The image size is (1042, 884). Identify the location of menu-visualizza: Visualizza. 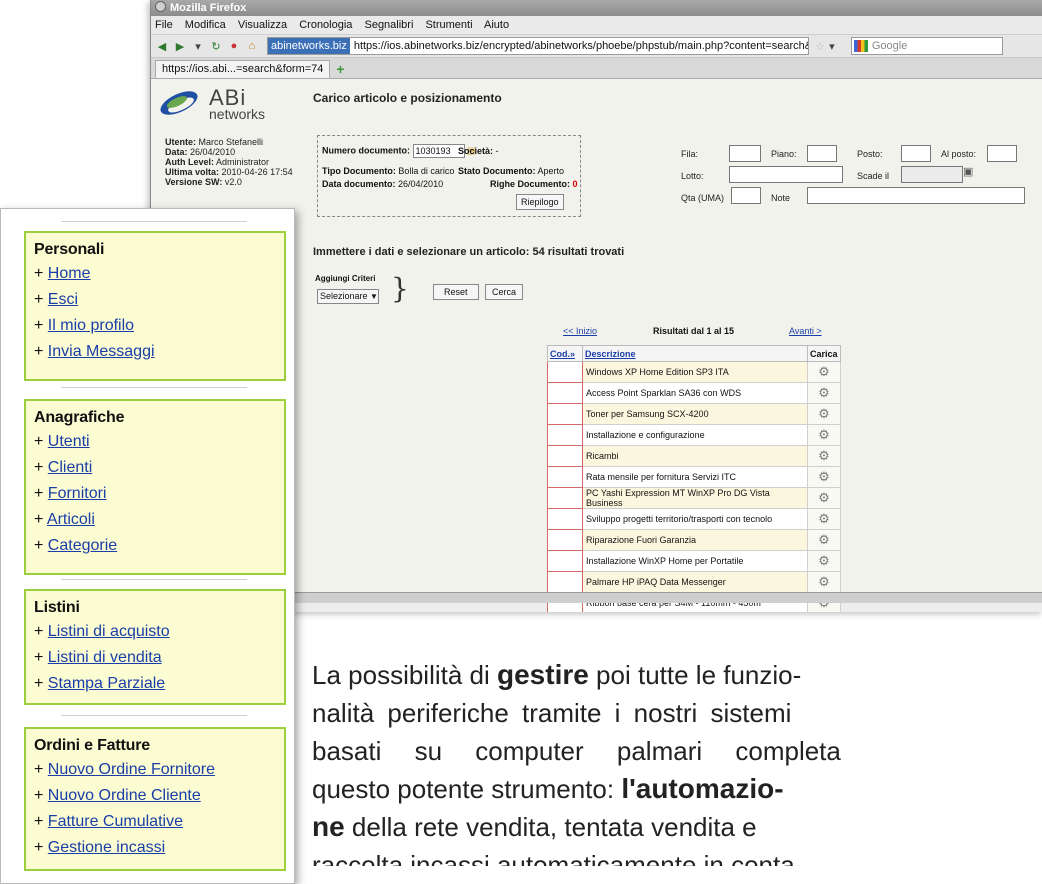
(262, 25).